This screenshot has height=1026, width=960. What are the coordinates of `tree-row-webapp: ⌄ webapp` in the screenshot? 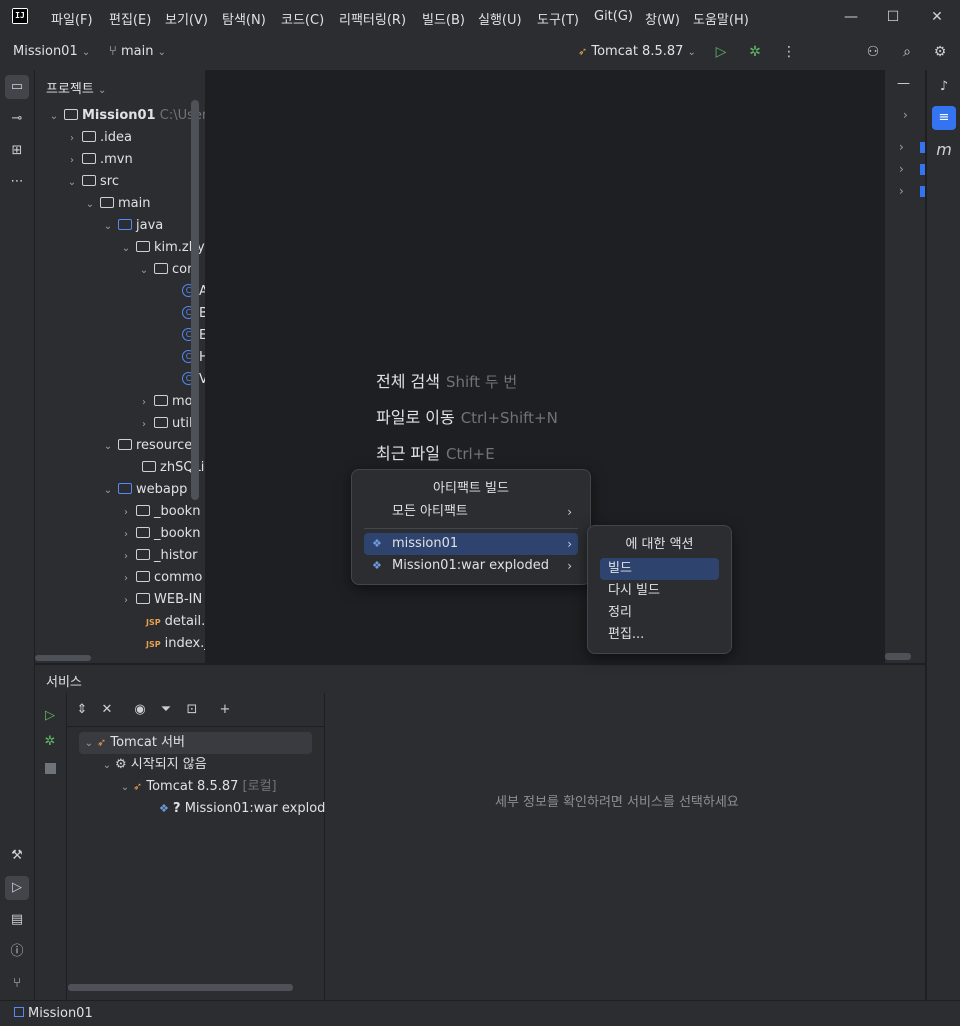 It's located at (144, 490).